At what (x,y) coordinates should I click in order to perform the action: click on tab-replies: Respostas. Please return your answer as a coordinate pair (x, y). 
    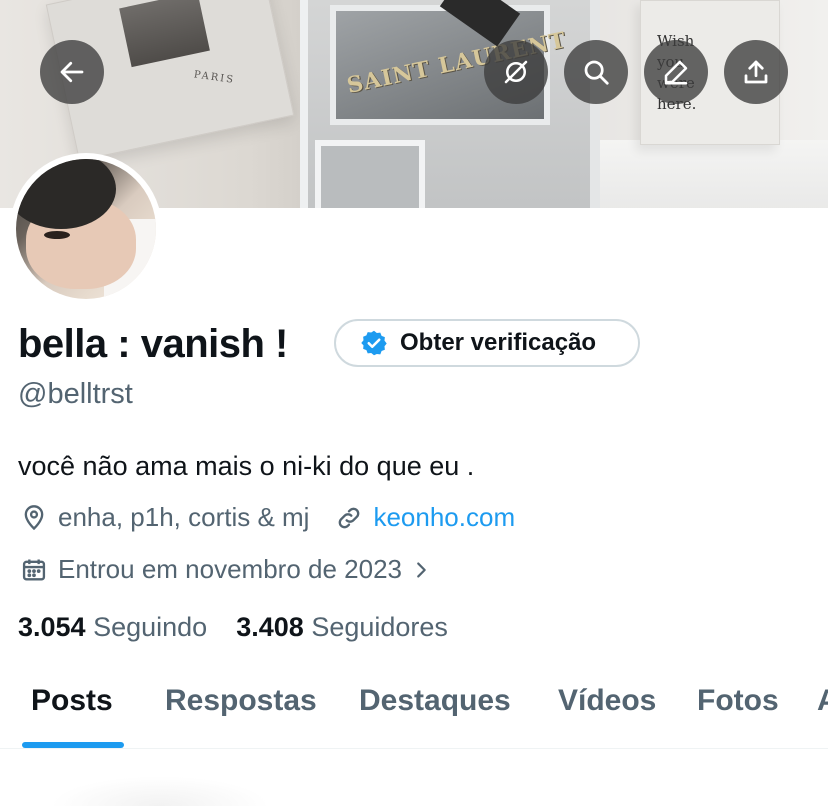
    Looking at the image, I should click on (241, 701).